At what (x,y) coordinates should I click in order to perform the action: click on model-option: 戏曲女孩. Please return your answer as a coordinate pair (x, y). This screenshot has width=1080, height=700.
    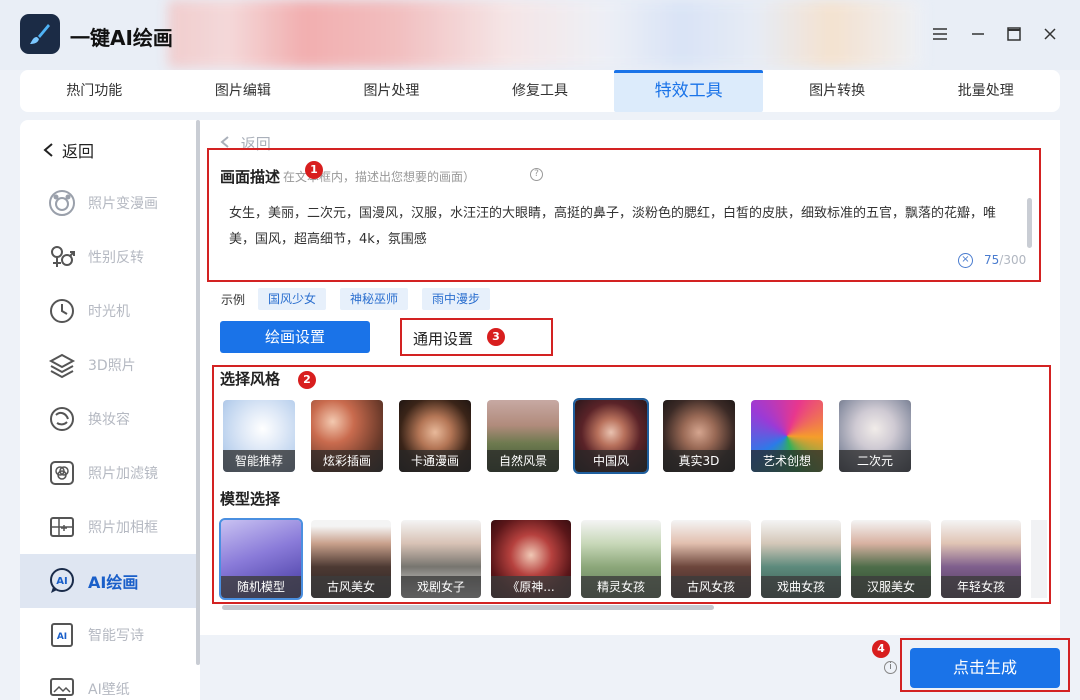
    Looking at the image, I should click on (801, 559).